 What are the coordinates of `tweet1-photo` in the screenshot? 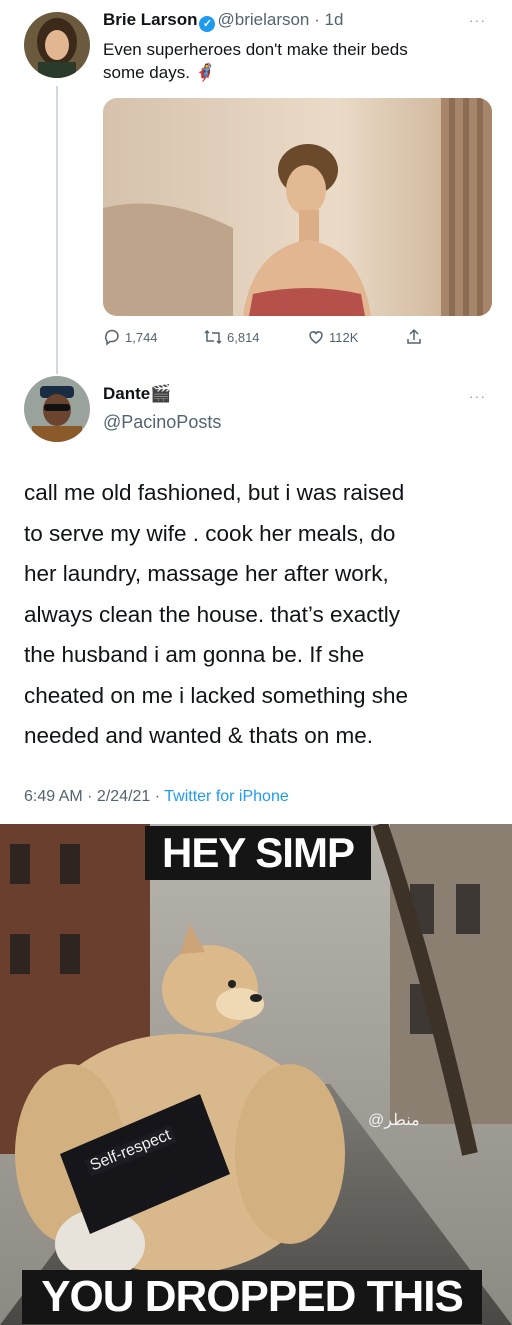 It's located at (297, 207).